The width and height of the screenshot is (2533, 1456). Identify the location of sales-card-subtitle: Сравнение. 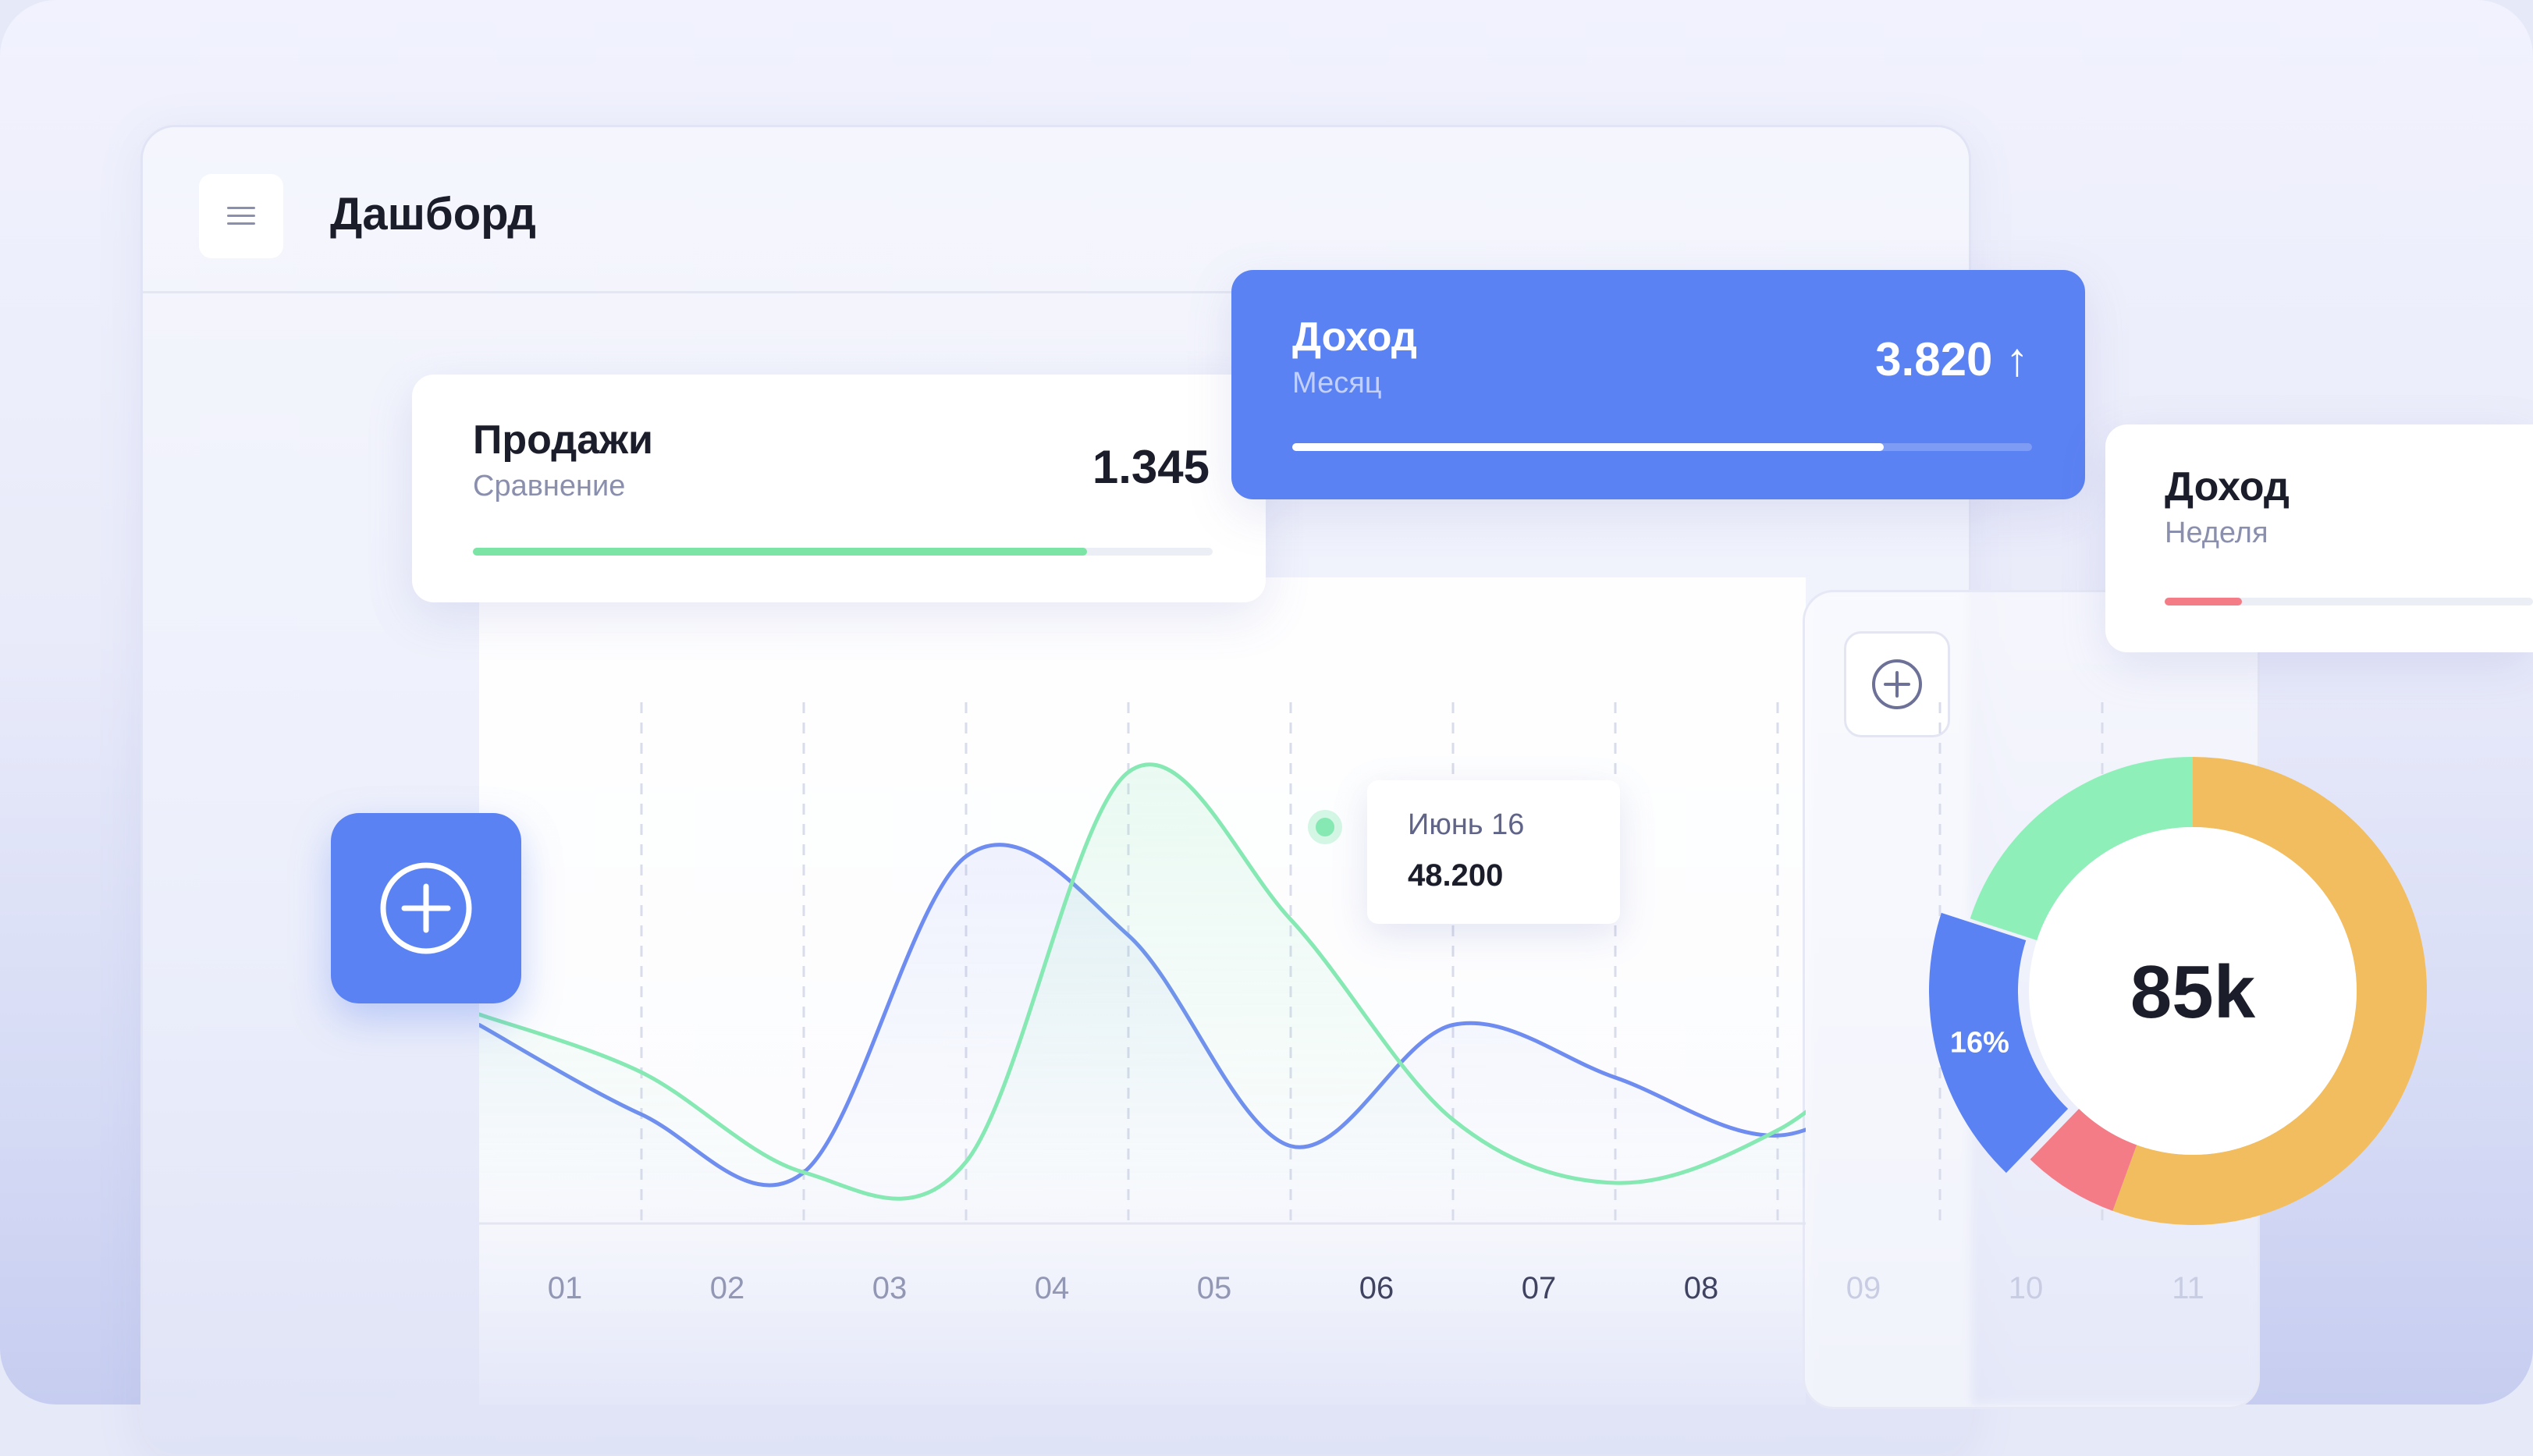
(549, 486).